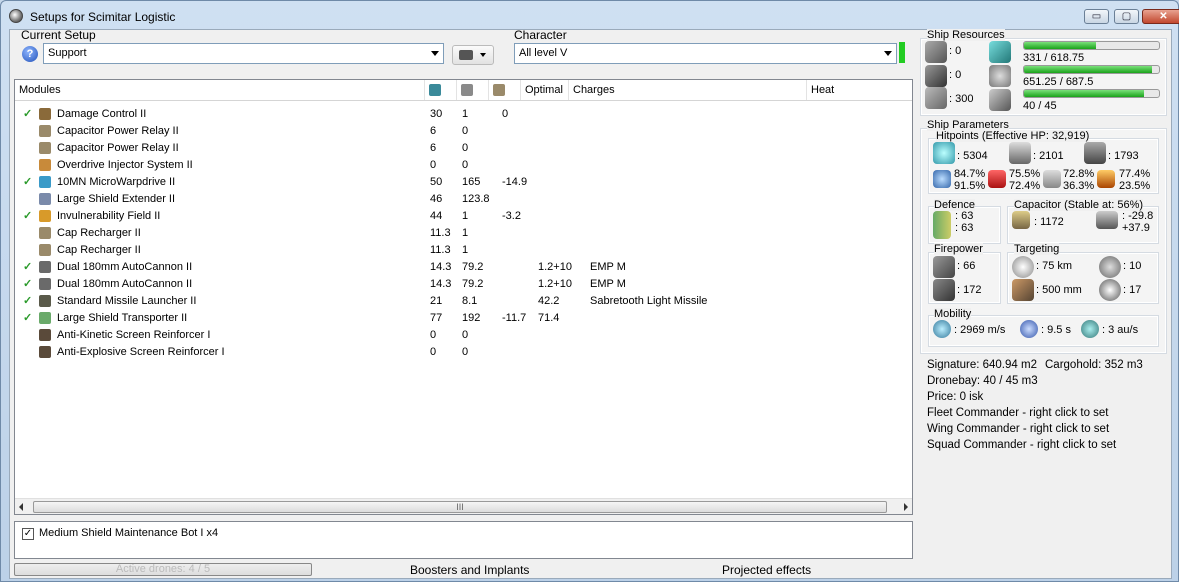 This screenshot has width=1179, height=582. Describe the element at coordinates (859, 90) in the screenshot. I see `column-heat: Heat` at that location.